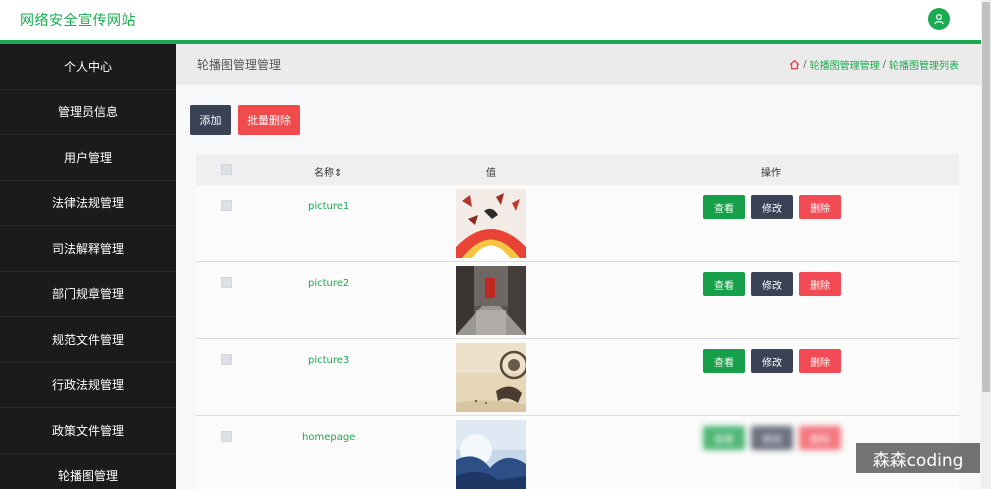  I want to click on sidebar-item-administrative-regulations: 行政法规管理, so click(88, 385).